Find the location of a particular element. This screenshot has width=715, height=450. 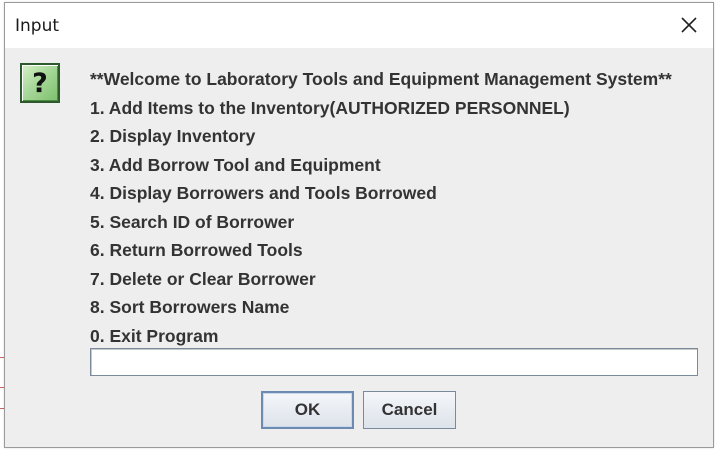

menu-option: 5. Search ID of Borrower is located at coordinates (192, 221).